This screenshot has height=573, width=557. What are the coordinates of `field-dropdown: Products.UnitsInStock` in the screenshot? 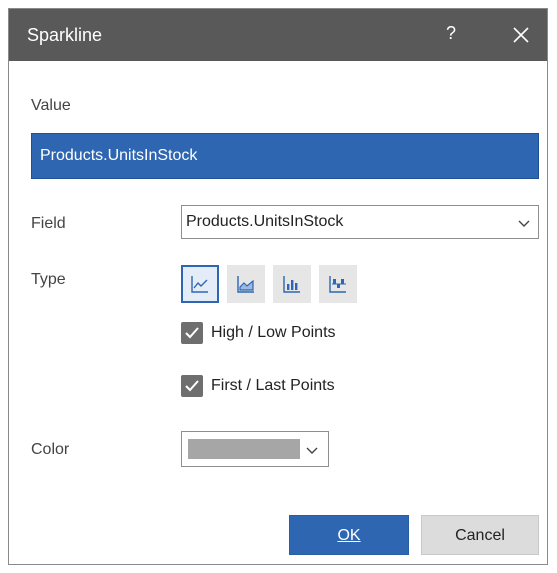 It's located at (360, 222).